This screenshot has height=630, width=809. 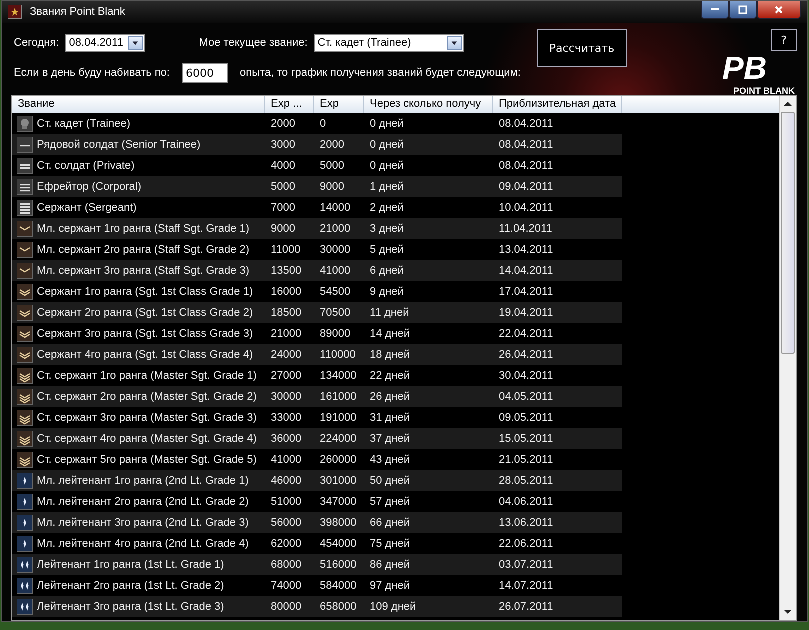 What do you see at coordinates (779, 10) in the screenshot?
I see `close-button` at bounding box center [779, 10].